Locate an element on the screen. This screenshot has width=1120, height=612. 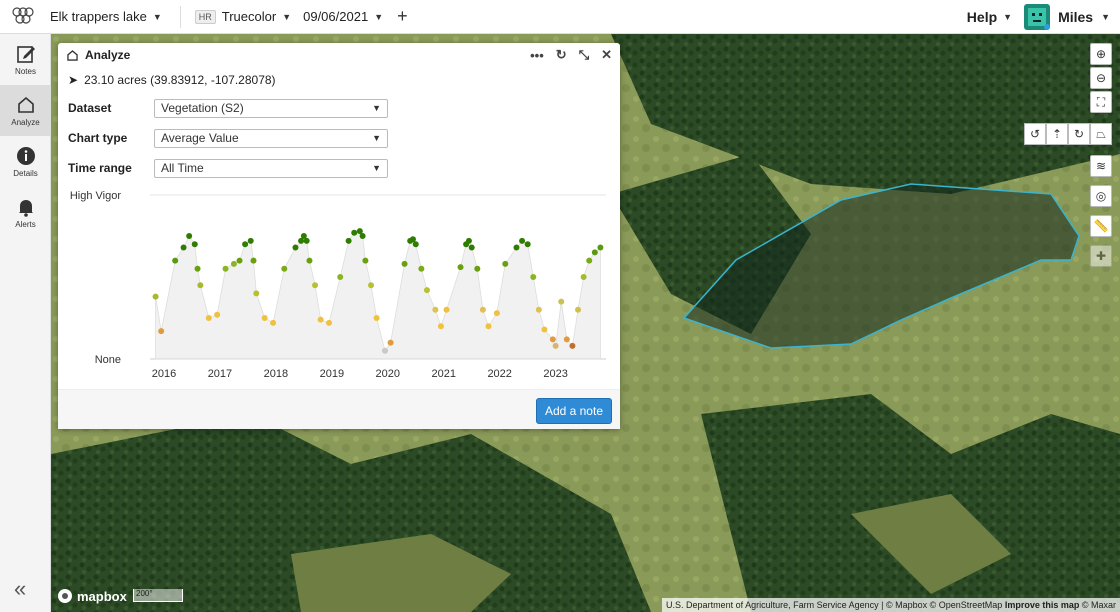
date-selector: 09/06/2021 ▼ is located at coordinates (343, 16).